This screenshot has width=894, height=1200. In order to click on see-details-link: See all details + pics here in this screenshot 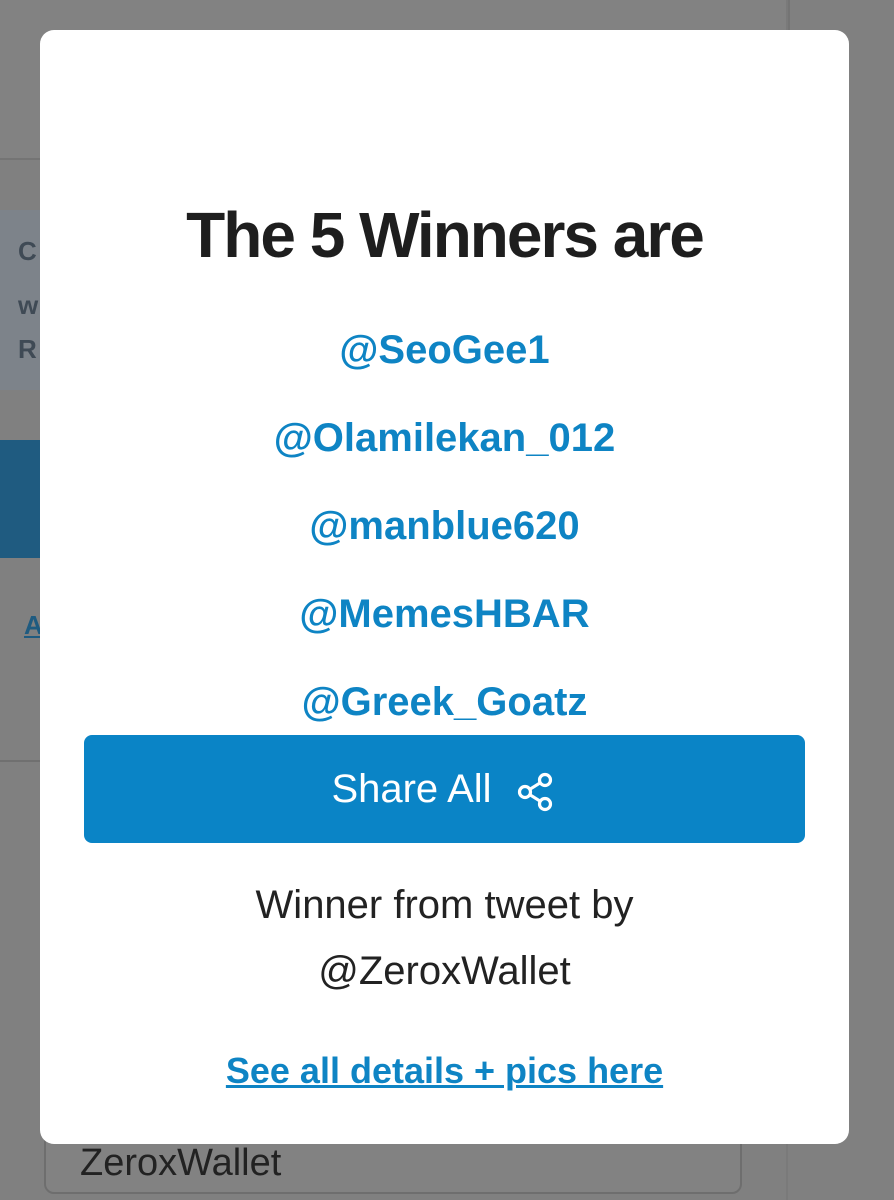, I will do `click(444, 1071)`.